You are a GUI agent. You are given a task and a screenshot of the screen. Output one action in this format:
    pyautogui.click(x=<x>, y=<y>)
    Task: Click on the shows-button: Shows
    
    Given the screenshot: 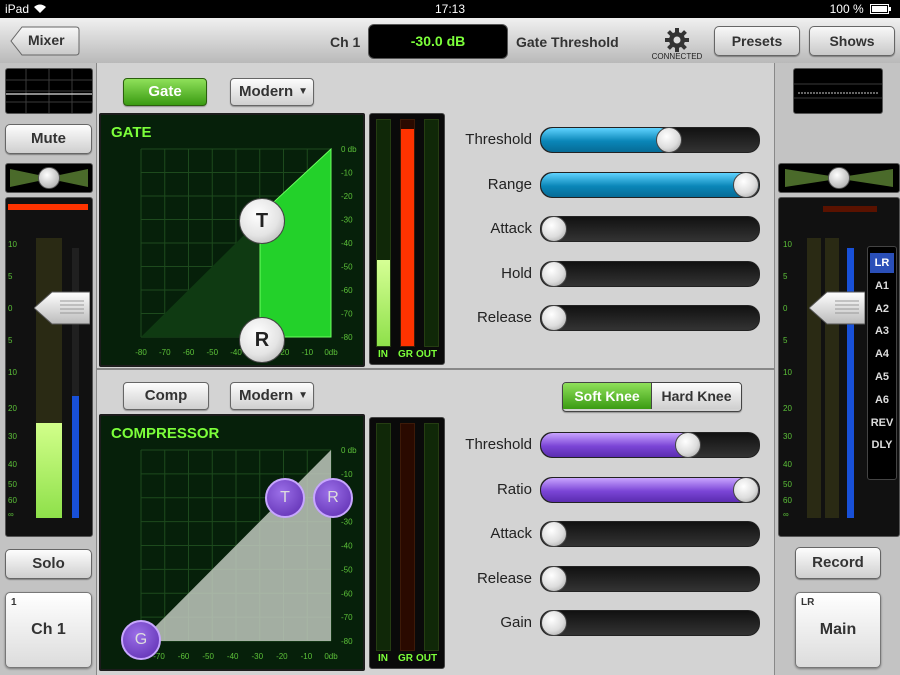 What is the action you would take?
    pyautogui.click(x=852, y=41)
    